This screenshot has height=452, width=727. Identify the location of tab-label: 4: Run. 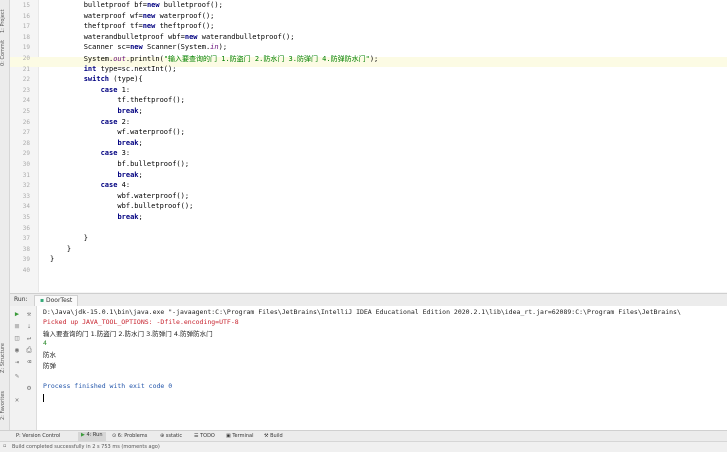
(94, 435).